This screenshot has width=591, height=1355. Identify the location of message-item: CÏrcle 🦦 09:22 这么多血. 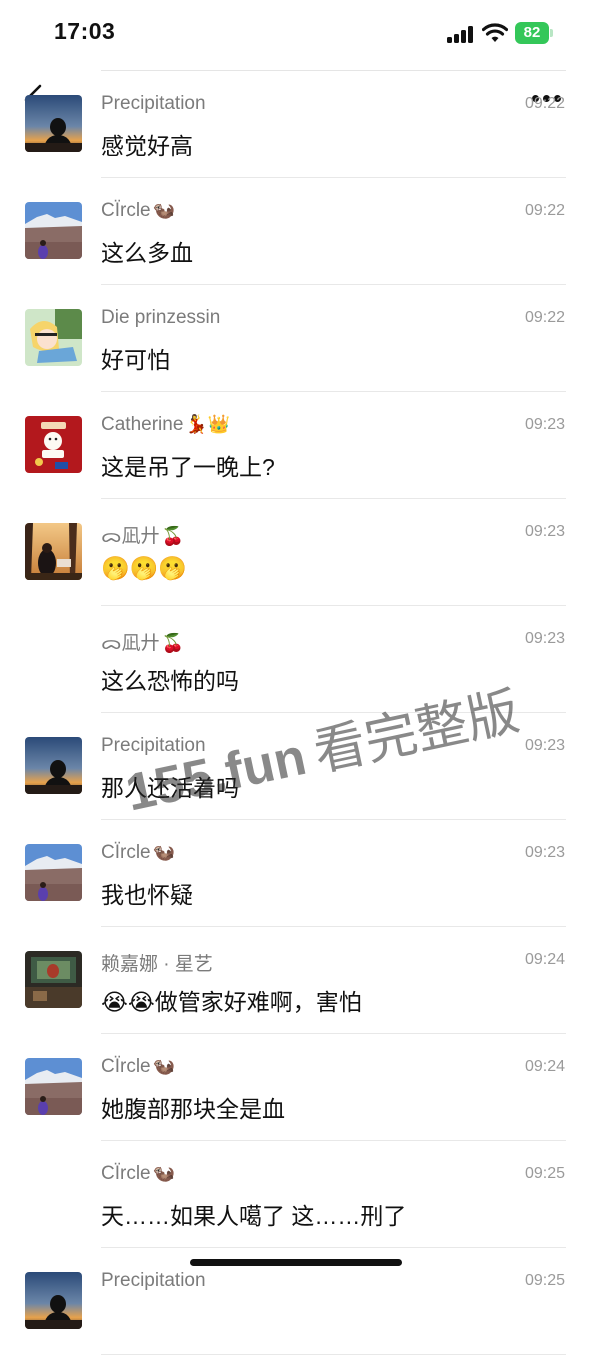
(295, 231).